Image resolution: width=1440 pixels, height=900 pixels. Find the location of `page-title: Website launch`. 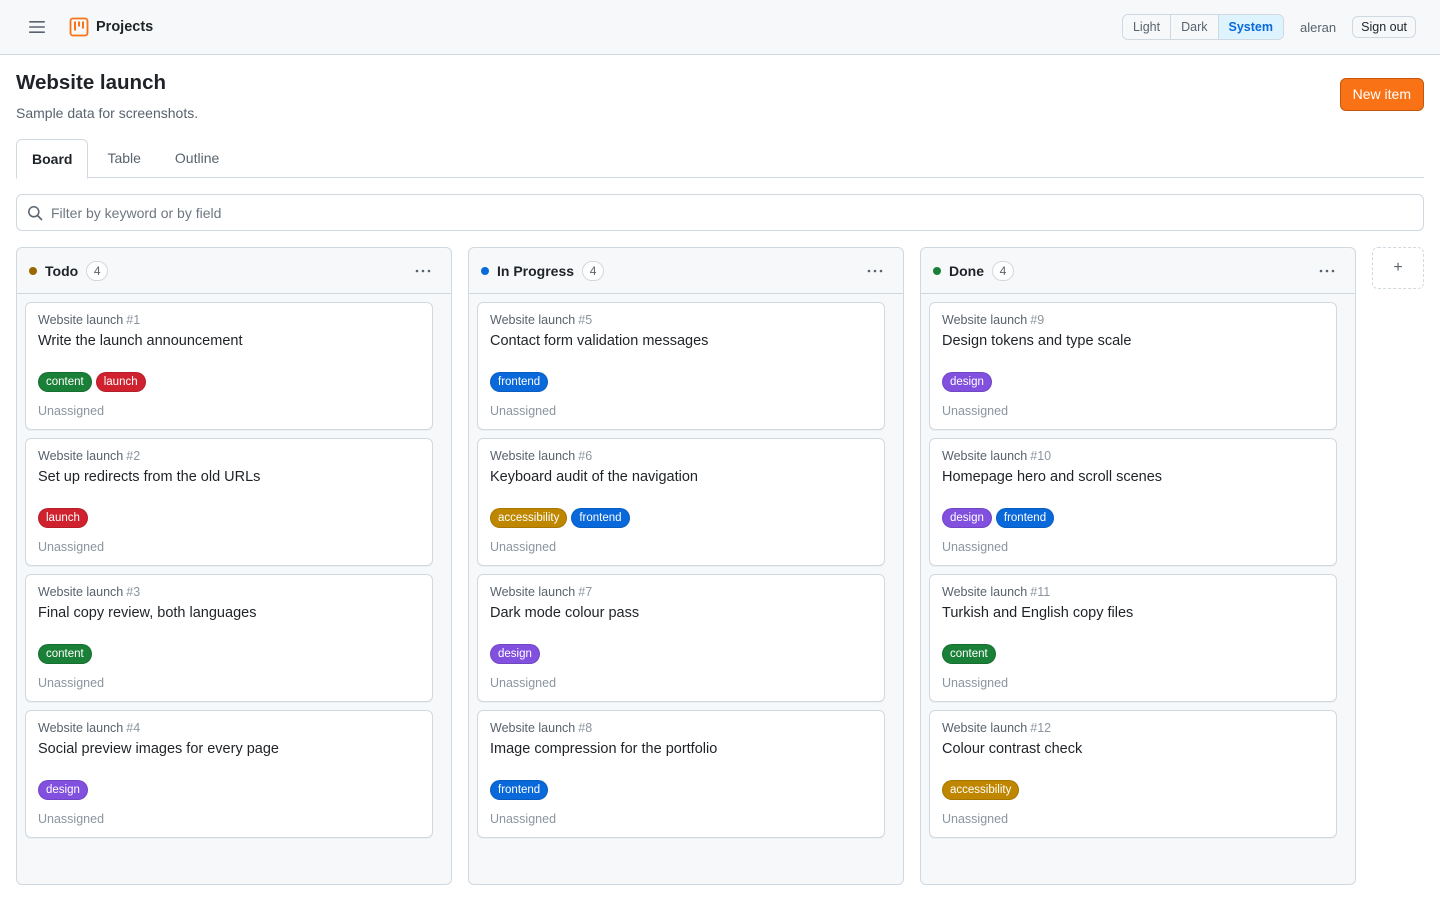

page-title: Website launch is located at coordinates (91, 82).